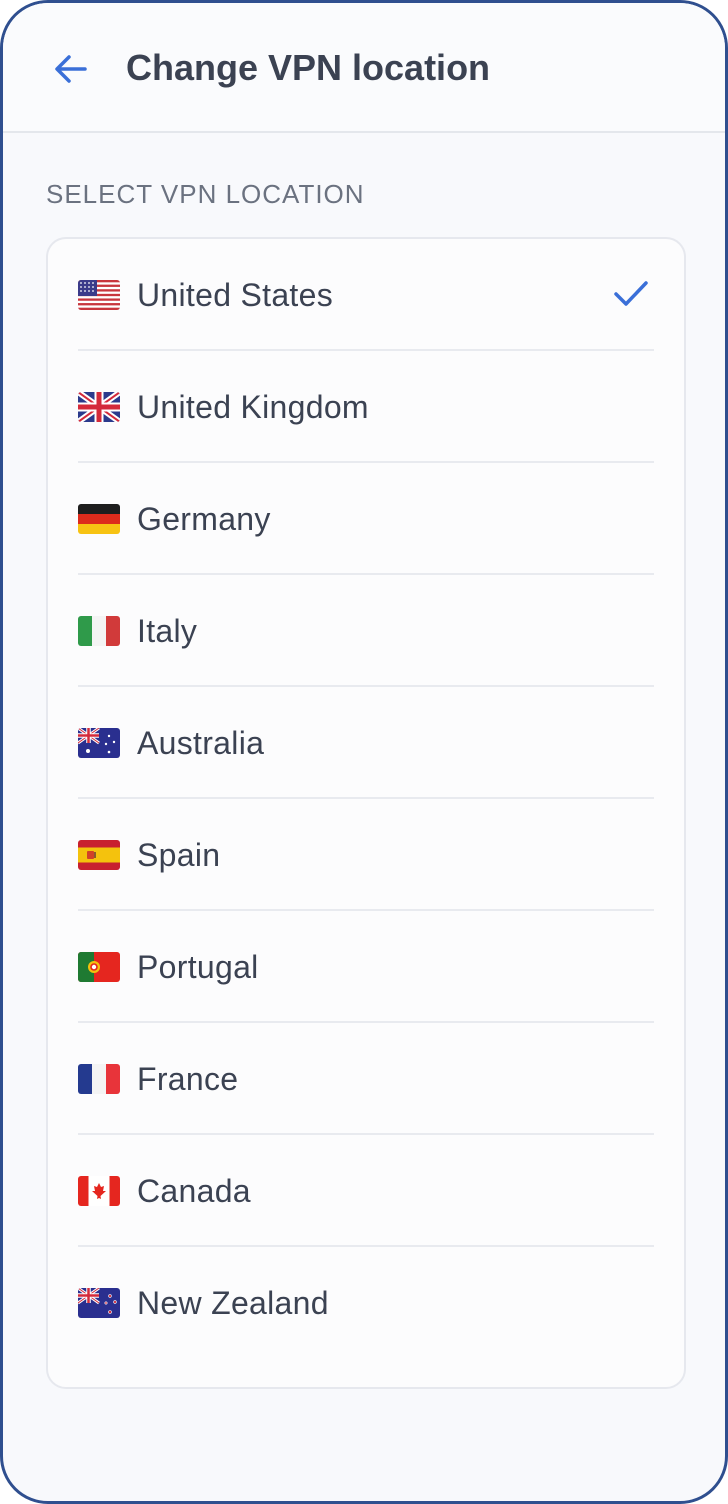  Describe the element at coordinates (99, 519) in the screenshot. I see `flag-de-icon` at that location.